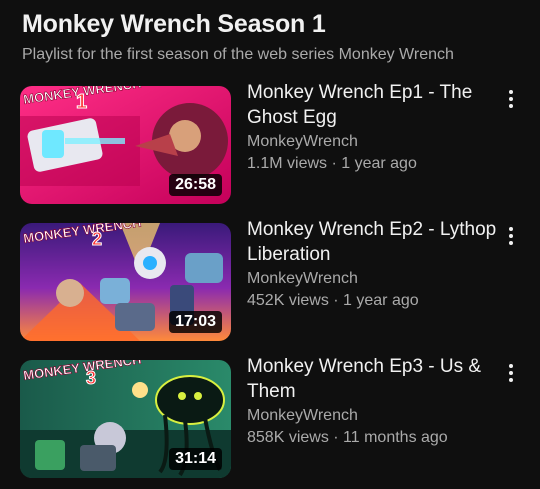  Describe the element at coordinates (195, 322) in the screenshot. I see `video-duration-2: 17:03` at that location.